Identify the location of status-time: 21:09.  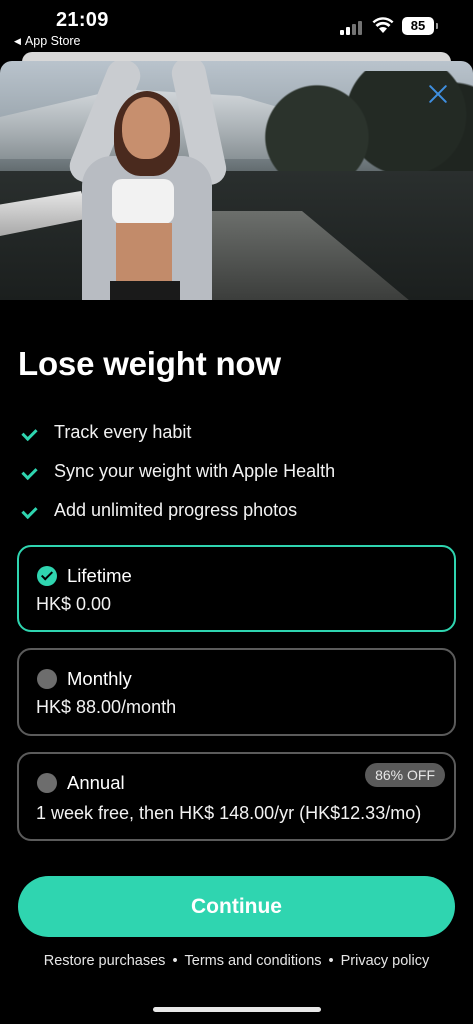
(82, 20).